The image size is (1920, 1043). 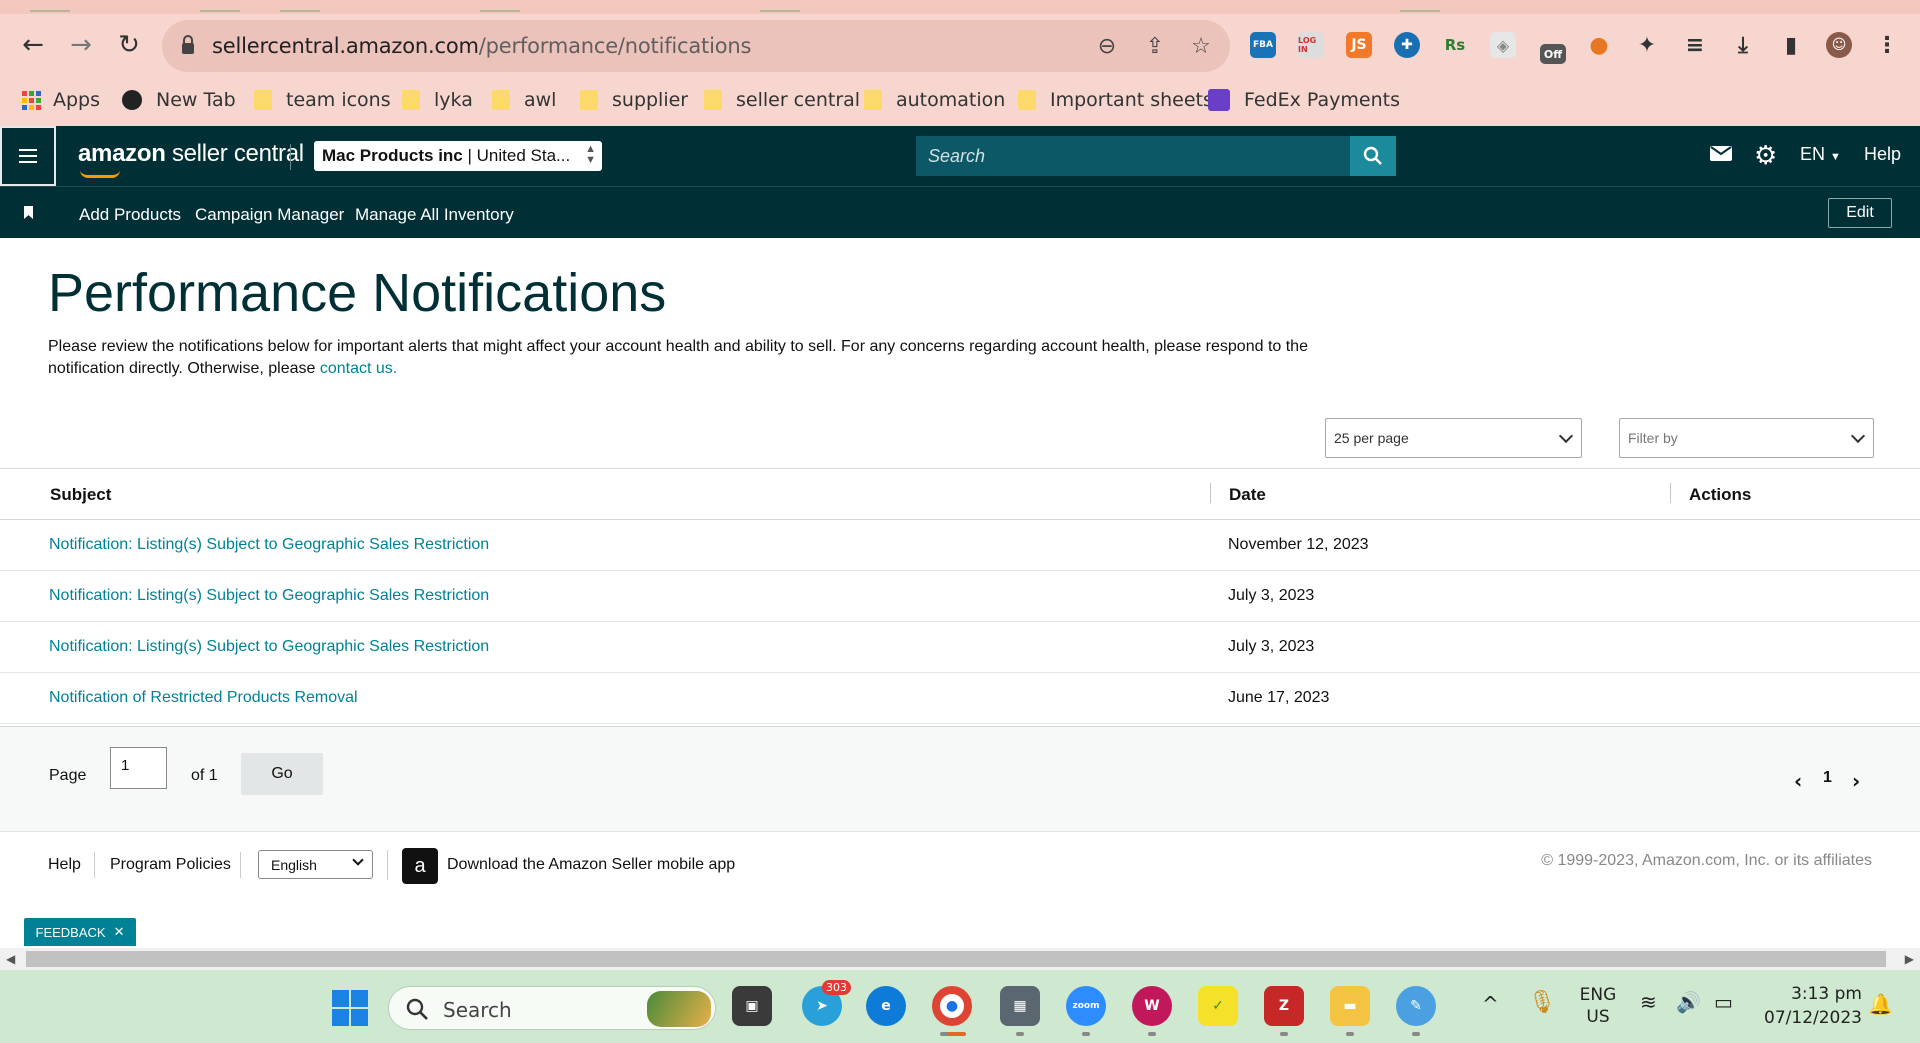 I want to click on calculator-icon: ▦, so click(x=1020, y=1006).